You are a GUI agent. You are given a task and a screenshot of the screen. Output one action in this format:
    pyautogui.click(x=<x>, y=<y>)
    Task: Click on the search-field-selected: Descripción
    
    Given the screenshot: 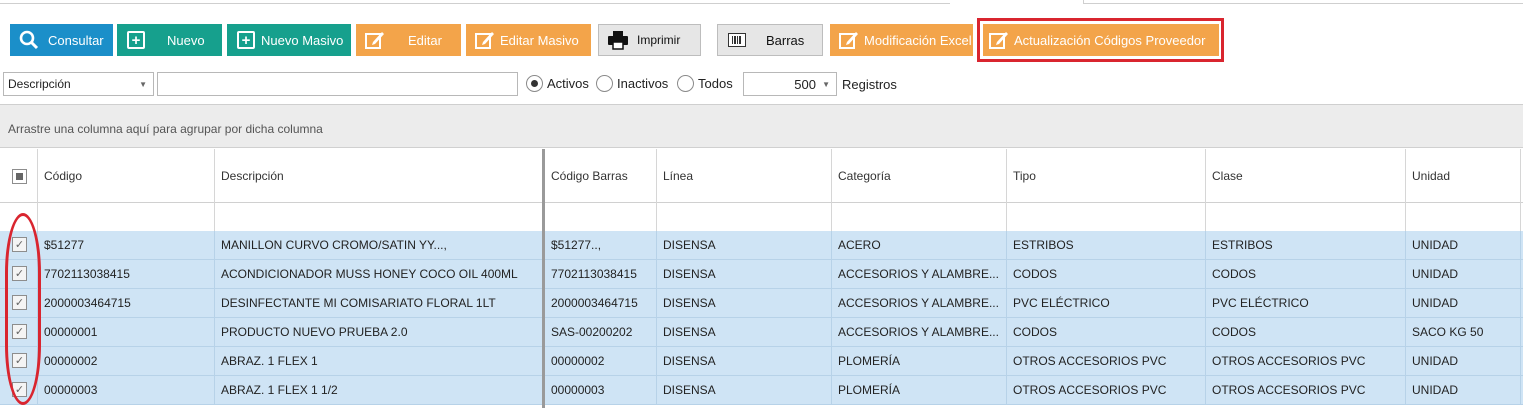 What is the action you would take?
    pyautogui.click(x=39, y=84)
    